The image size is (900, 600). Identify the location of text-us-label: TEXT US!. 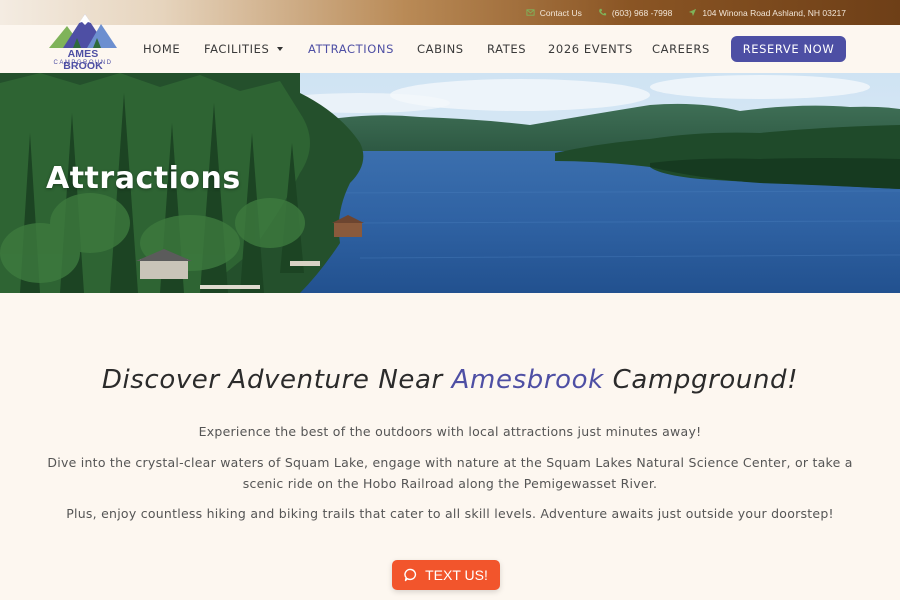
(456, 575).